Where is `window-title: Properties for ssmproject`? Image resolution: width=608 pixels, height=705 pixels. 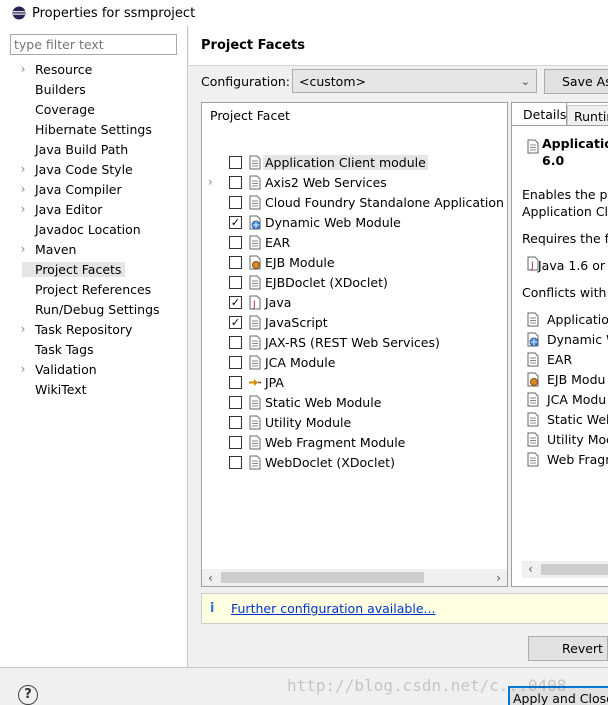
window-title: Properties for ssmproject is located at coordinates (114, 13).